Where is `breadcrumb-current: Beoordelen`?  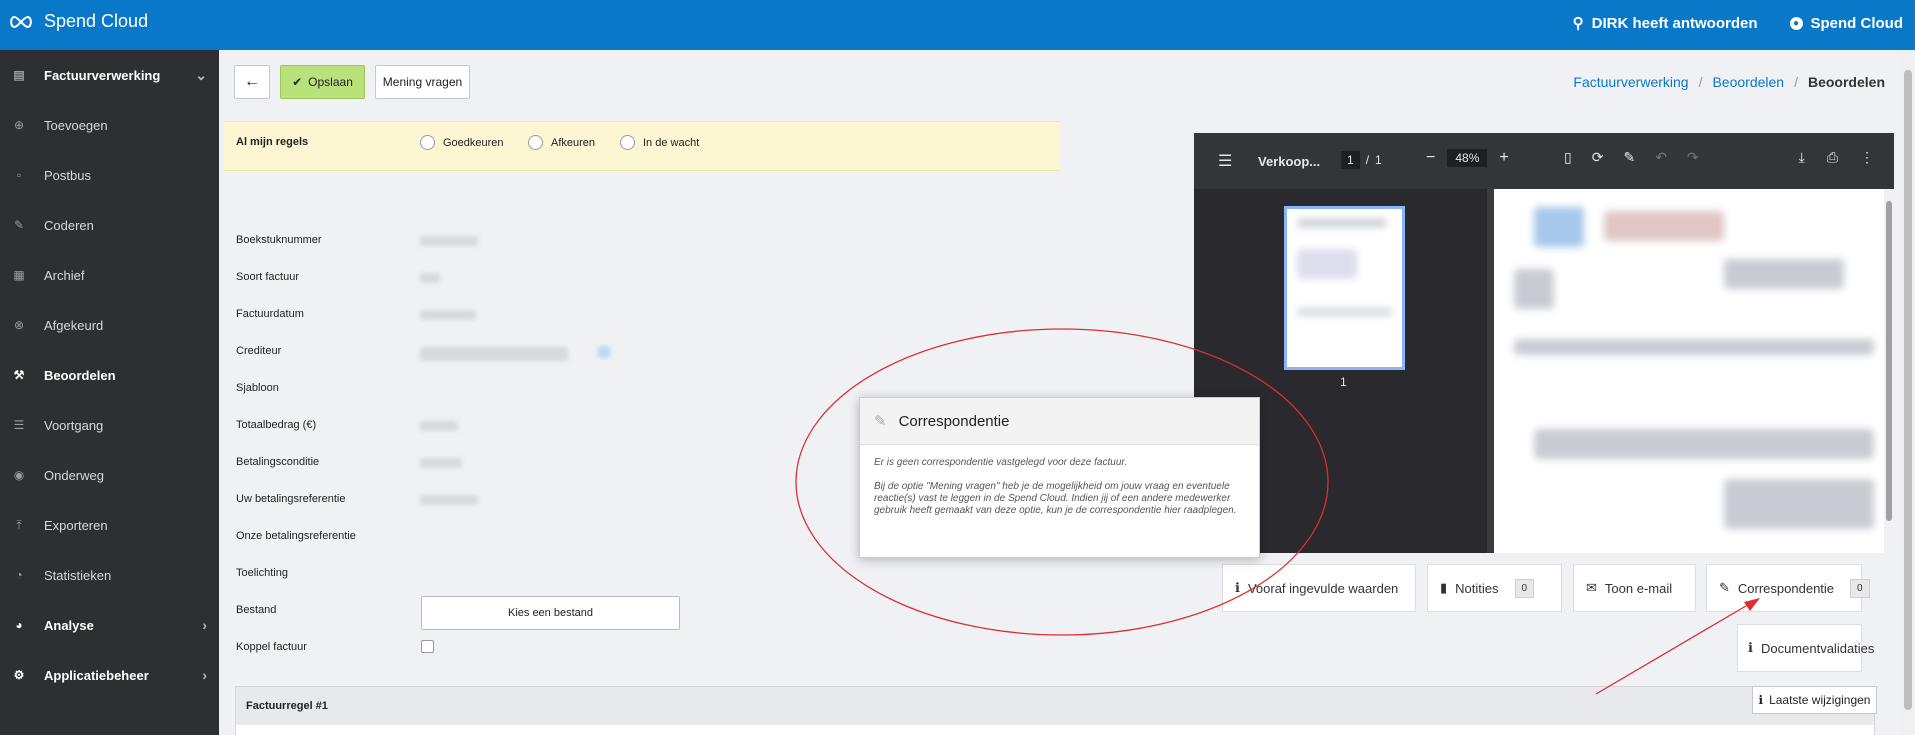 breadcrumb-current: Beoordelen is located at coordinates (1846, 82).